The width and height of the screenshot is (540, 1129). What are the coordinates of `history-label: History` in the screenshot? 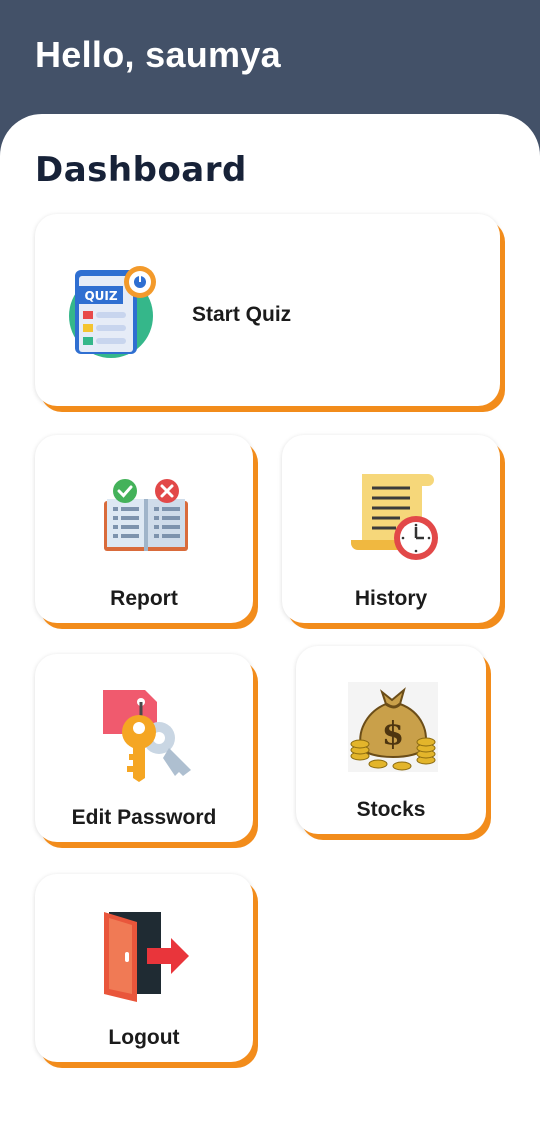 It's located at (391, 598).